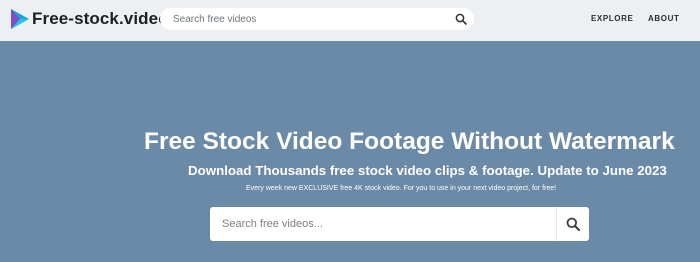 This screenshot has height=262, width=700. Describe the element at coordinates (100, 18) in the screenshot. I see `logo-text: Free-stock.video` at that location.